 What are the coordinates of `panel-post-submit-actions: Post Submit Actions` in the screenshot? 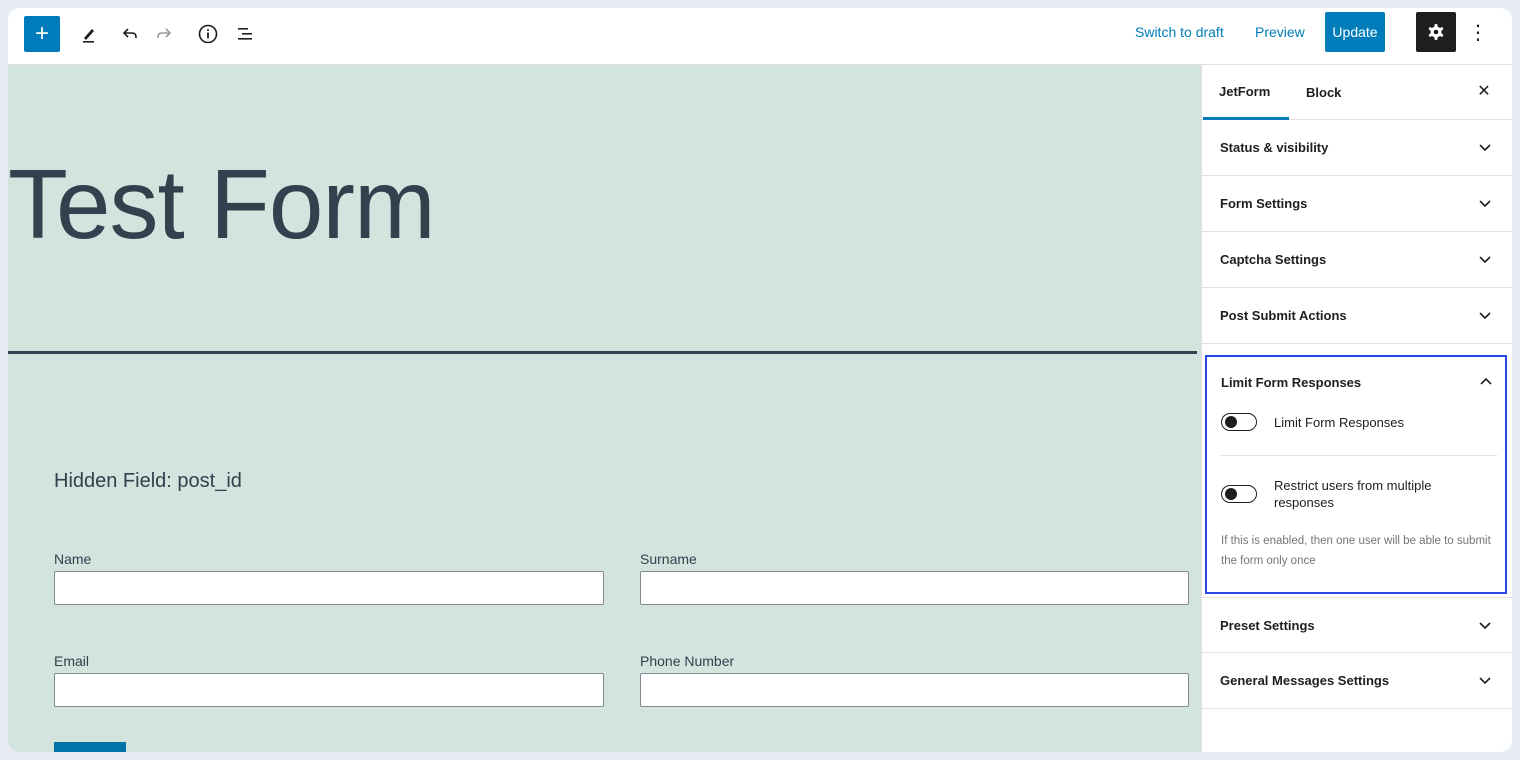 It's located at (1357, 316).